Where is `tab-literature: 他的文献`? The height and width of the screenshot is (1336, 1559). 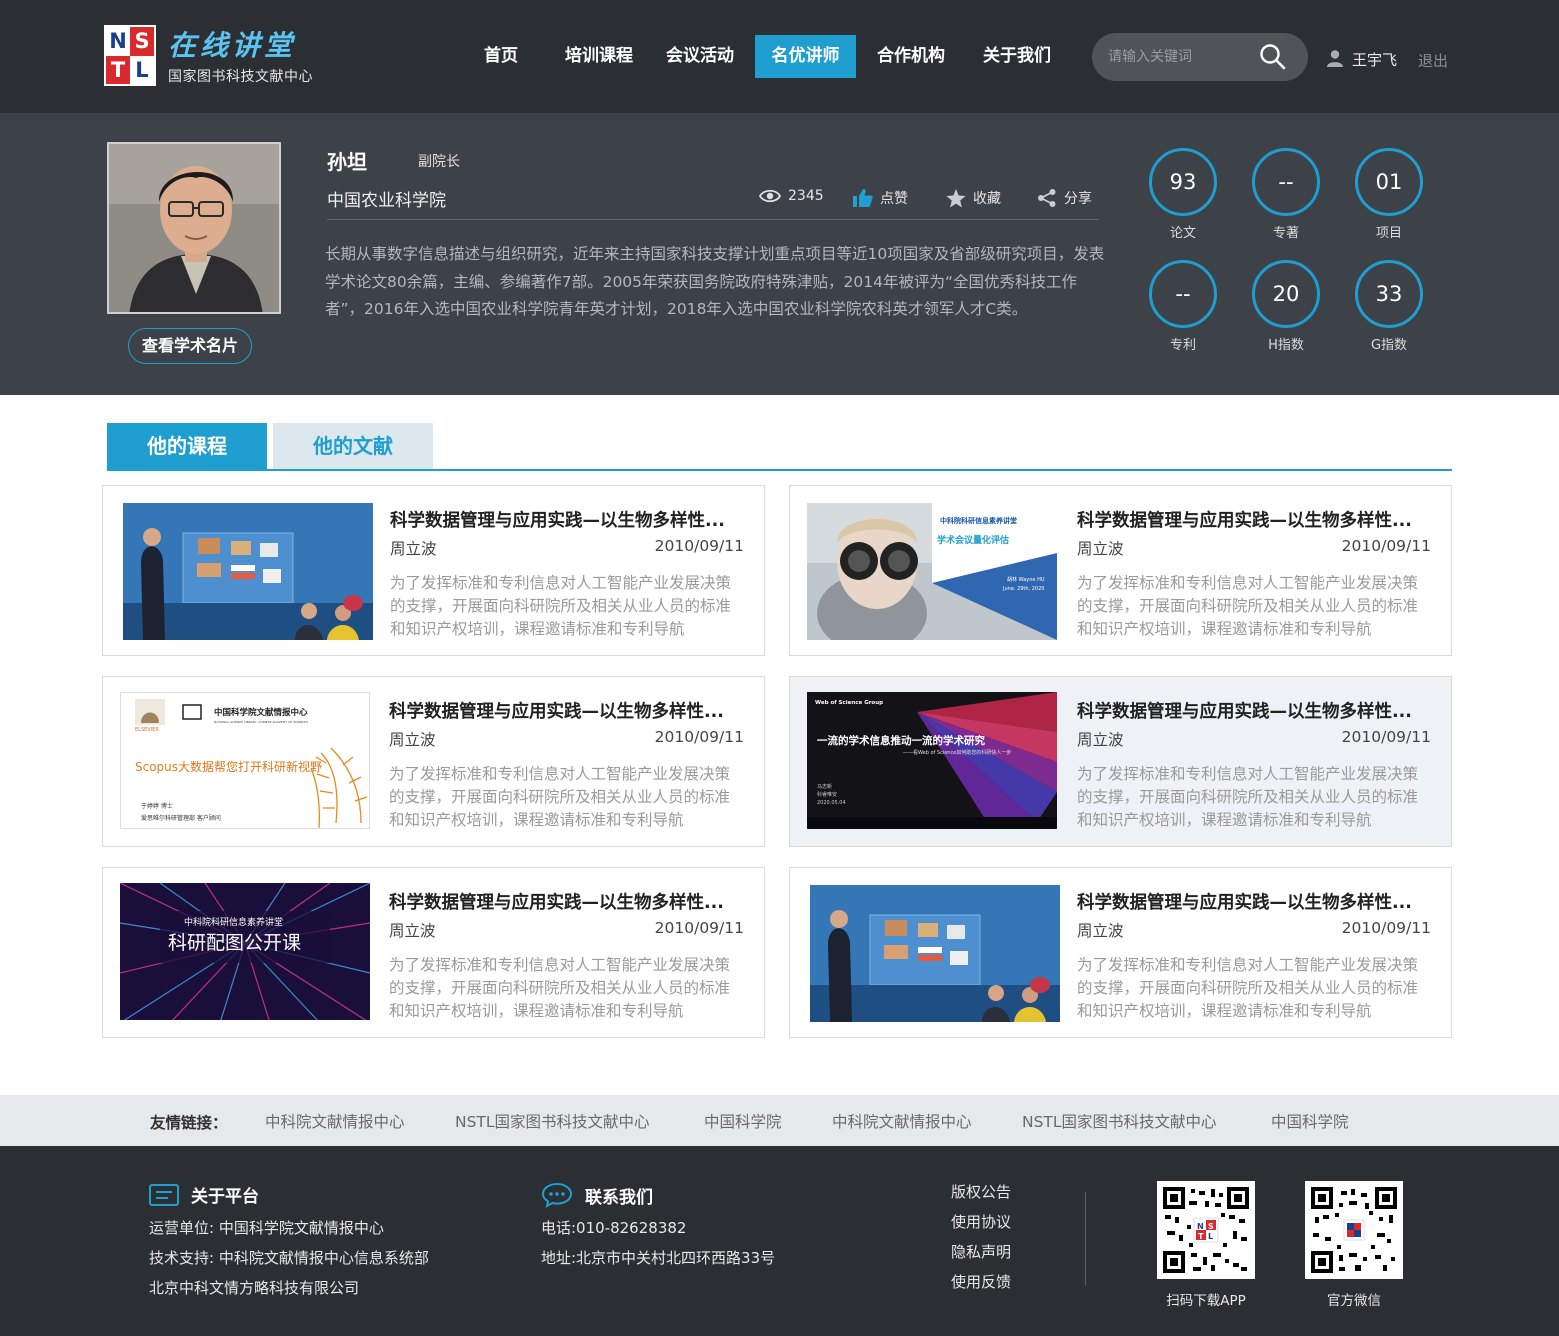 tab-literature: 他的文献 is located at coordinates (353, 446).